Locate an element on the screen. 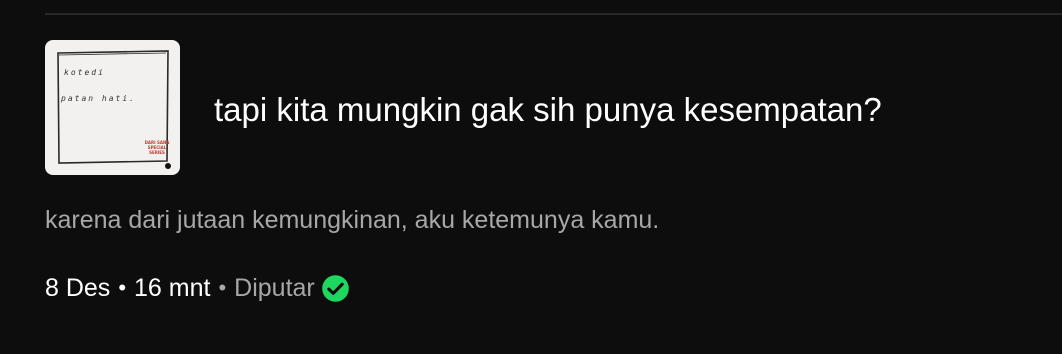  cover-brand-logo is located at coordinates (168, 166).